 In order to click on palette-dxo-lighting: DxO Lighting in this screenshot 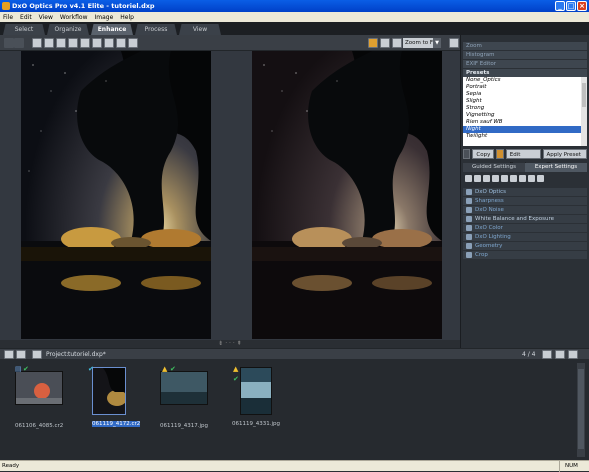, I will do `click(525, 237)`.